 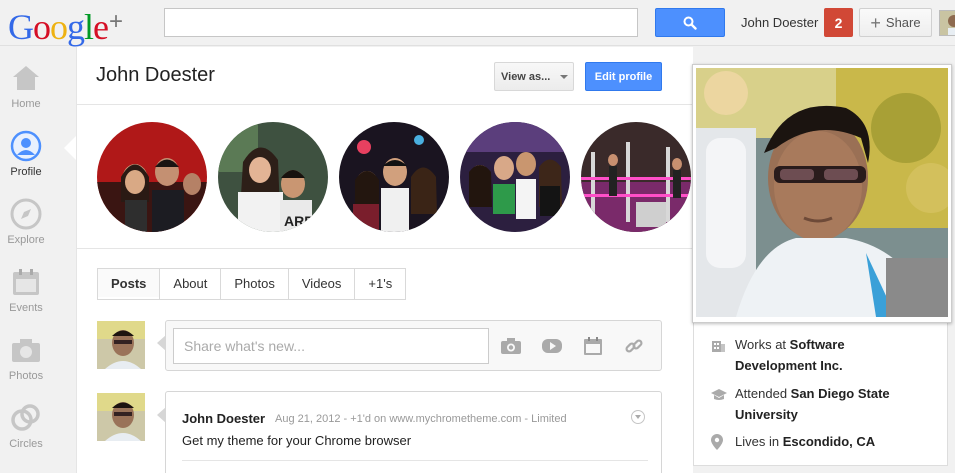 I want to click on location-pin-icon, so click(x=718, y=445).